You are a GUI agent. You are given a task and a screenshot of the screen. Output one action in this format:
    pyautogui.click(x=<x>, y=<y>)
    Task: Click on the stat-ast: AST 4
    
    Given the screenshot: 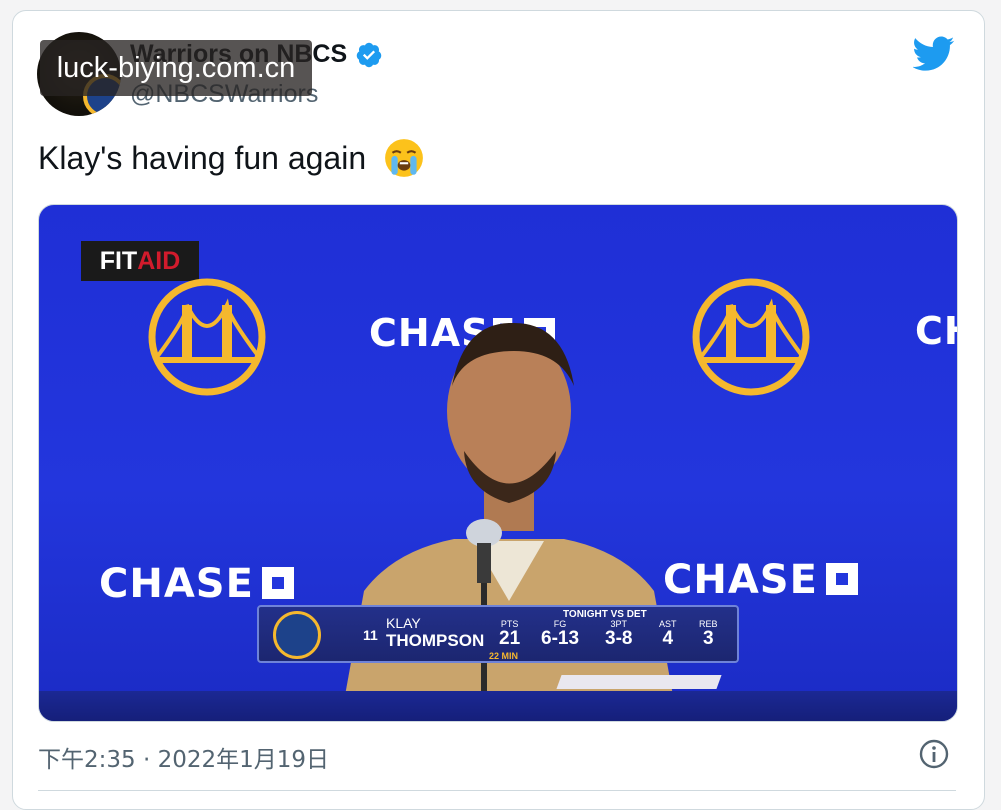 What is the action you would take?
    pyautogui.click(x=668, y=634)
    